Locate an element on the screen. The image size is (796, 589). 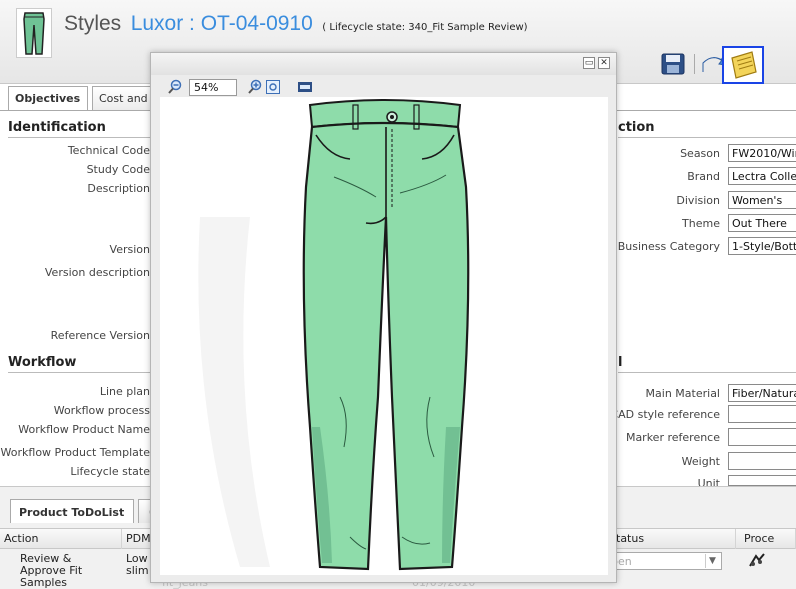
workflow-rule is located at coordinates (79, 372).